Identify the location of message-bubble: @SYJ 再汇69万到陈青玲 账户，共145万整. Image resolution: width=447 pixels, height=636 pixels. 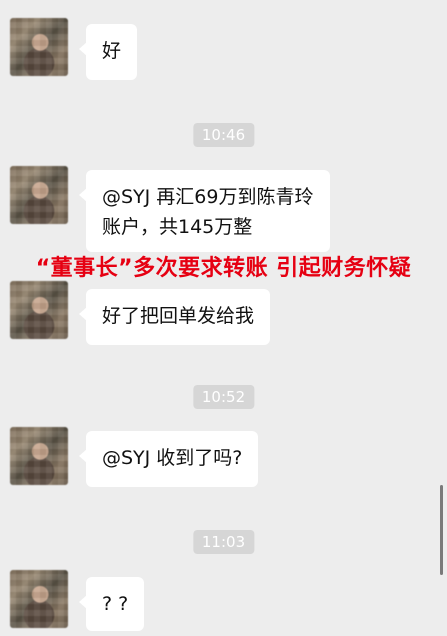
(204, 211).